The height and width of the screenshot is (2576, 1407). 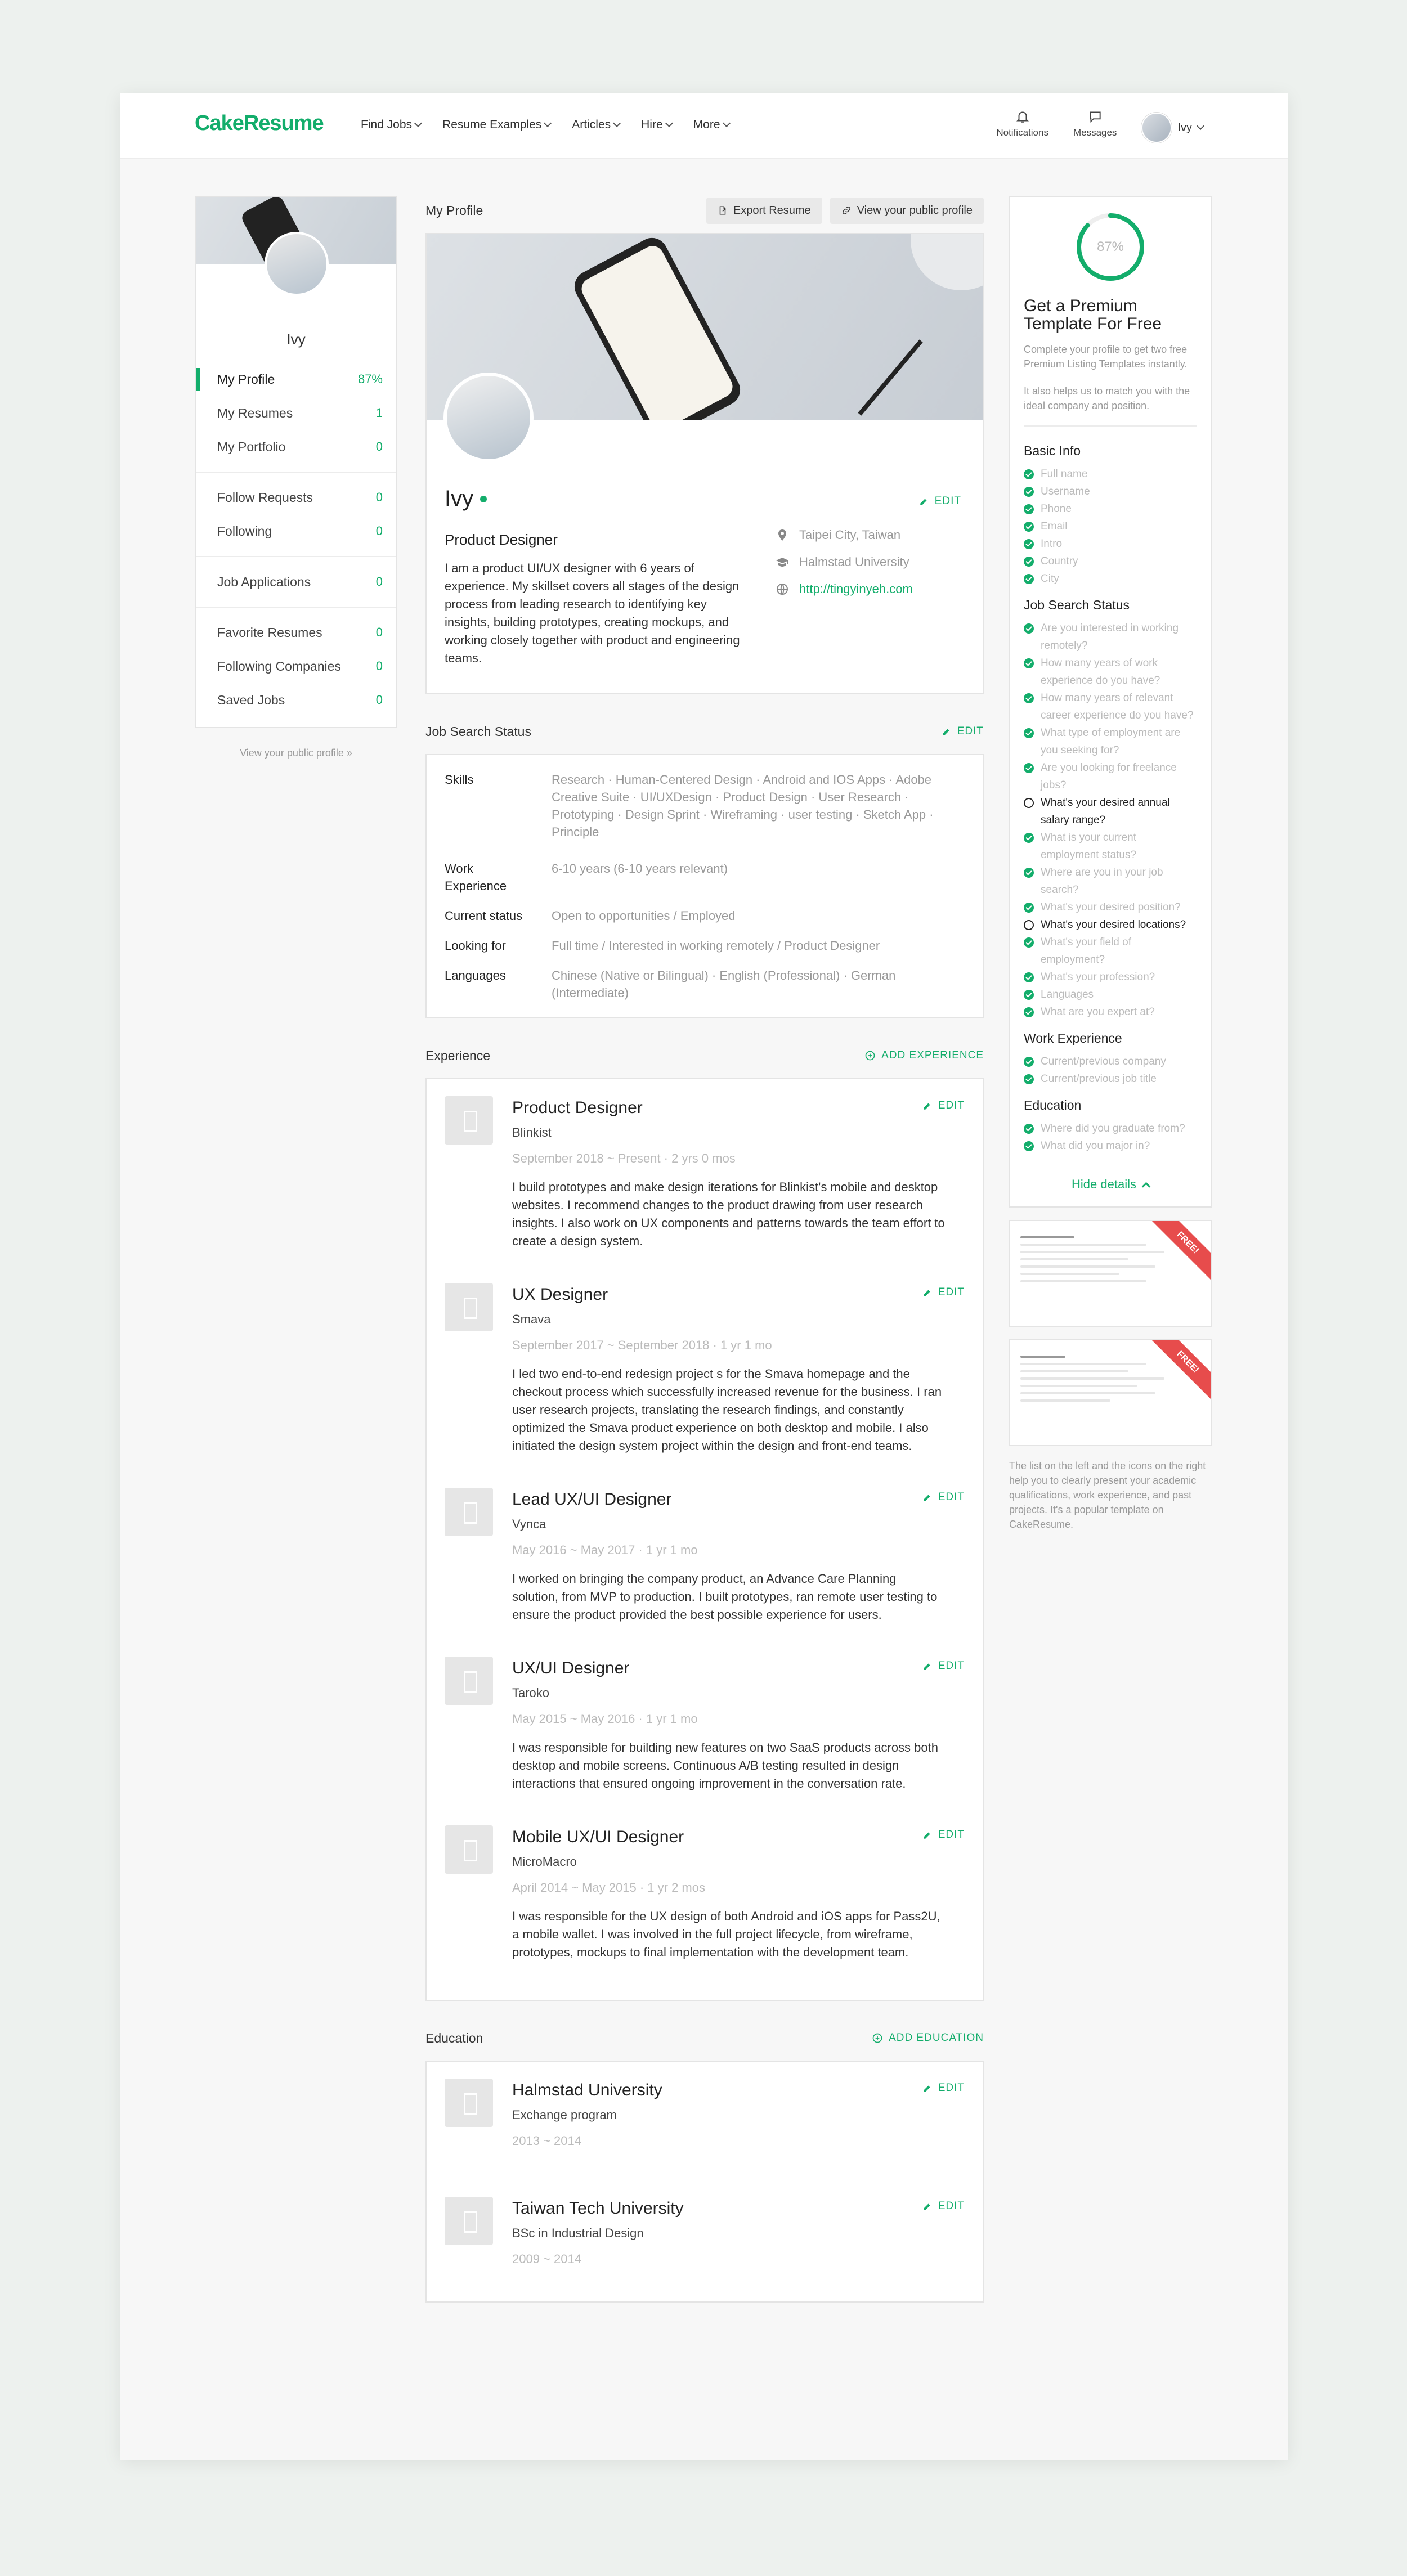 What do you see at coordinates (1110, 637) in the screenshot?
I see `checklist-item: Are you interested in working remotely?` at bounding box center [1110, 637].